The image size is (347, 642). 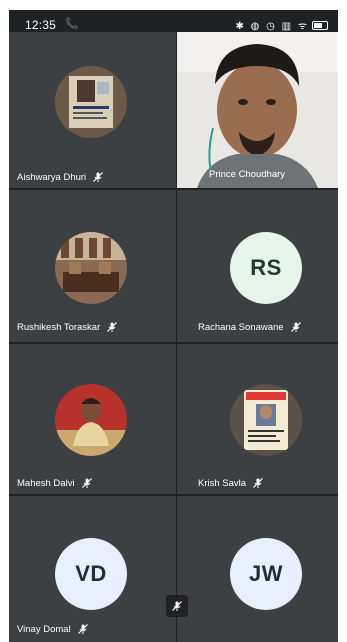 I want to click on avatar-initials: RS, so click(x=266, y=268).